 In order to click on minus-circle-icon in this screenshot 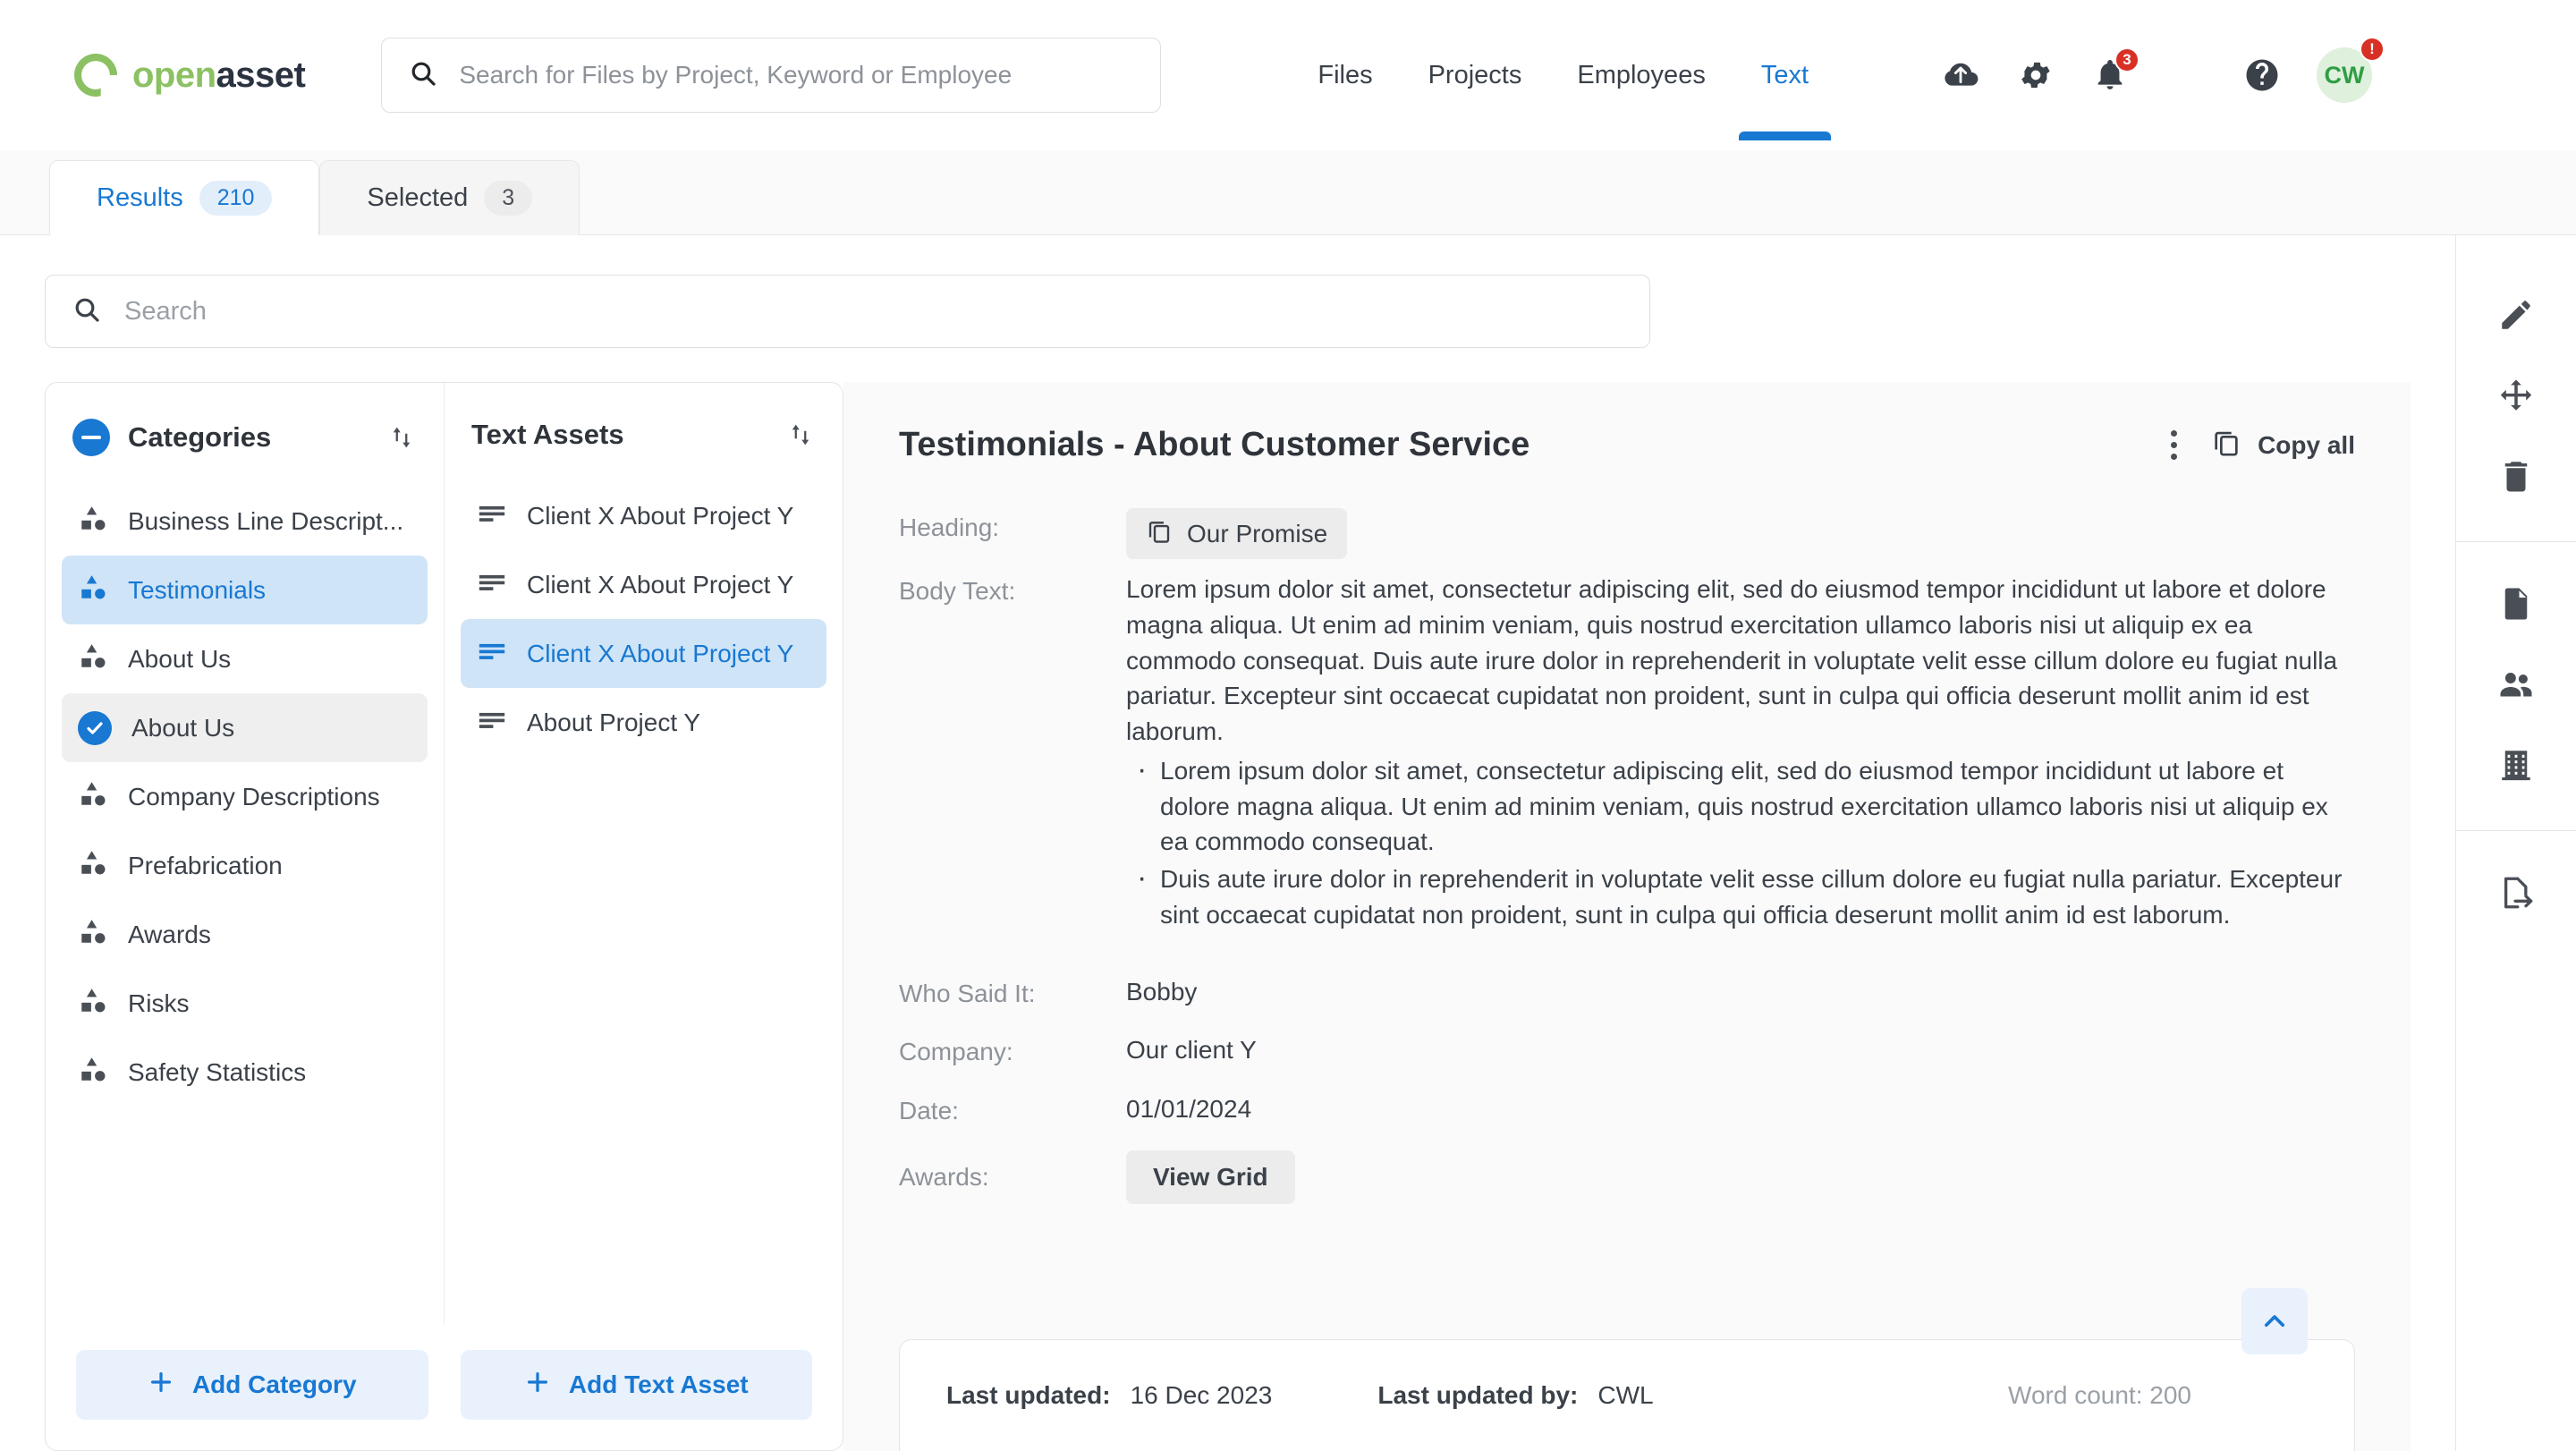, I will do `click(91, 437)`.